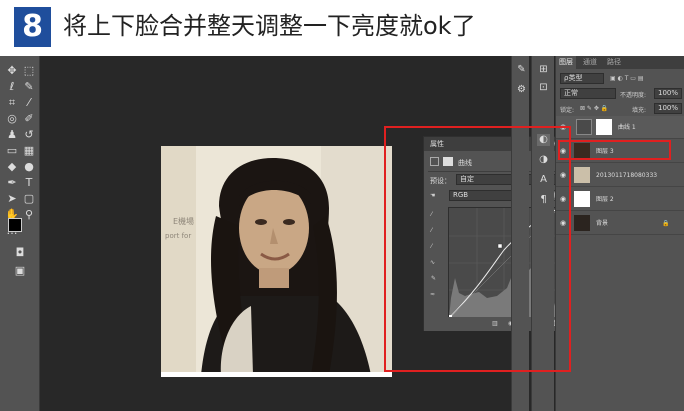 This screenshot has height=411, width=684. I want to click on crop-tool-icon: ⌗, so click(12, 103).